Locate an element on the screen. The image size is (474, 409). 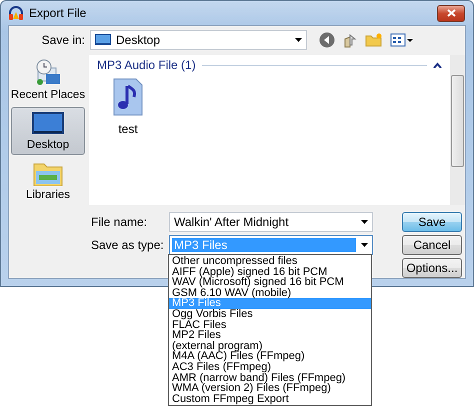
places-item: Libraries is located at coordinates (48, 181).